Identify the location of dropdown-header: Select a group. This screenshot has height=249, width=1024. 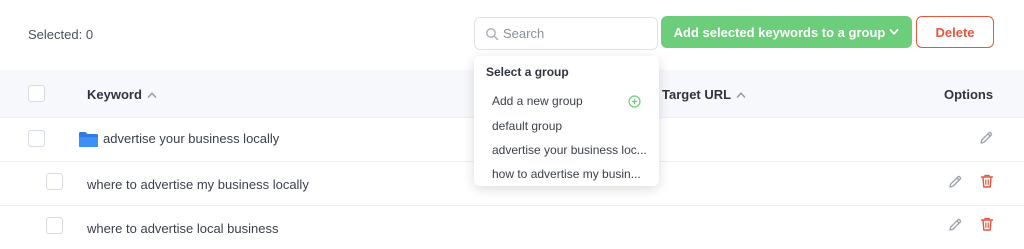
(527, 72).